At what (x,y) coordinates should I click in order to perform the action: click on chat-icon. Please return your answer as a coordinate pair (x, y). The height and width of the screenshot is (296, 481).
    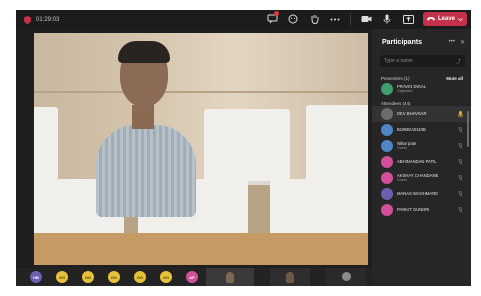
    Looking at the image, I should click on (272, 18).